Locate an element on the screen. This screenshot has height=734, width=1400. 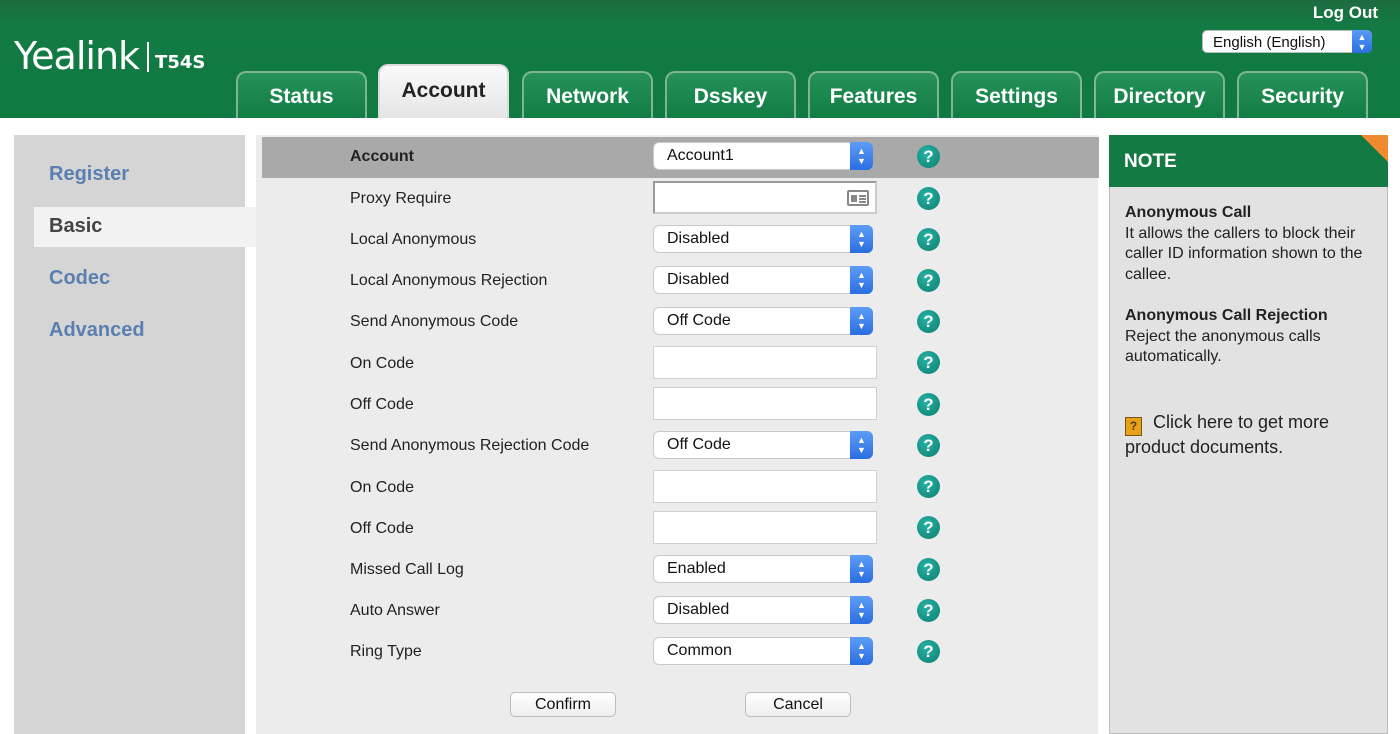
auto-answer-select: Disabled ▲ ▼ is located at coordinates (763, 610).